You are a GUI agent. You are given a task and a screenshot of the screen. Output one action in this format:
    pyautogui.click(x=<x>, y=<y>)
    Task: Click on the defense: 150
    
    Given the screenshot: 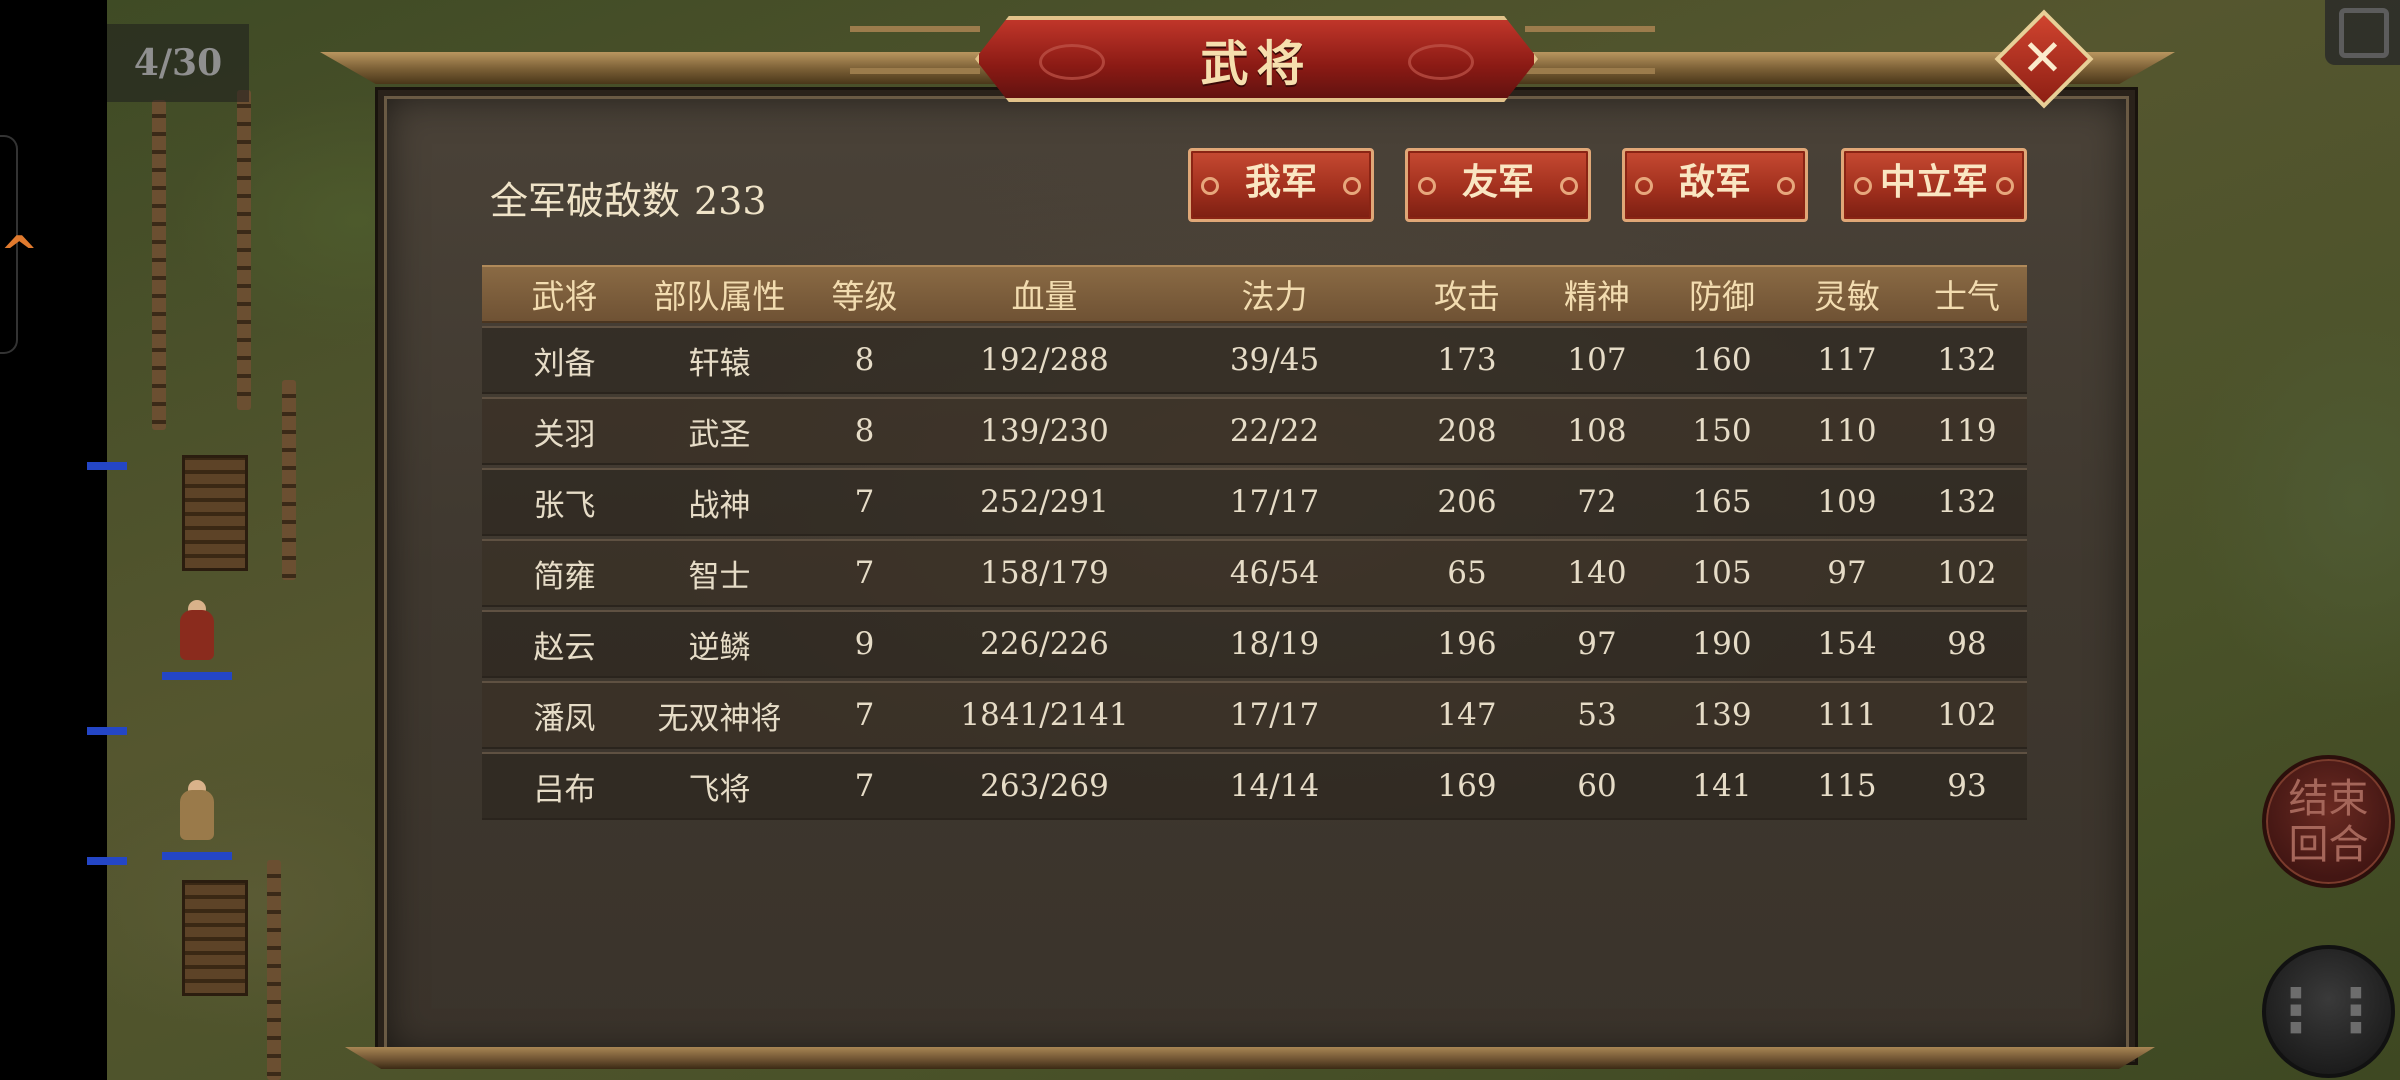 What is the action you would take?
    pyautogui.click(x=1722, y=431)
    